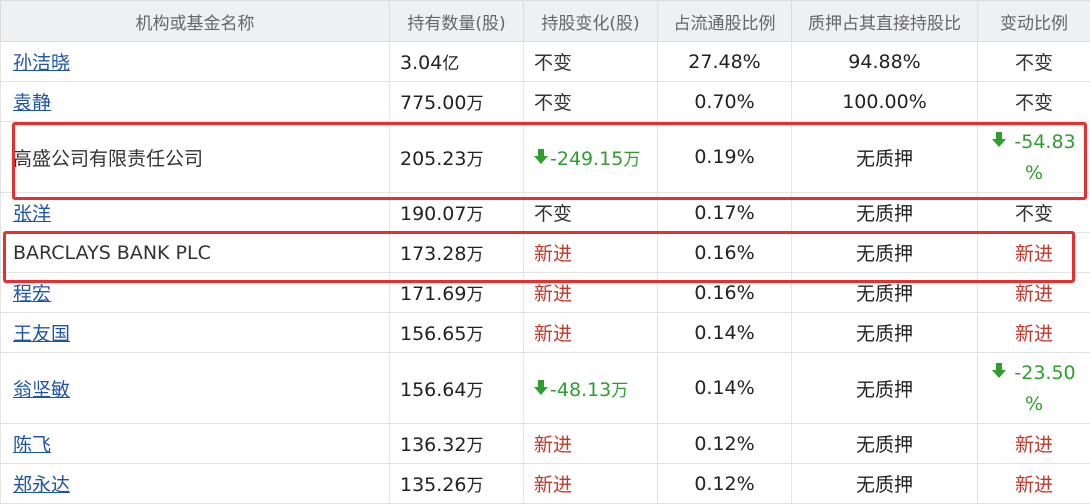 The height and width of the screenshot is (504, 1090). I want to click on cell-holder-name: 袁静, so click(195, 101).